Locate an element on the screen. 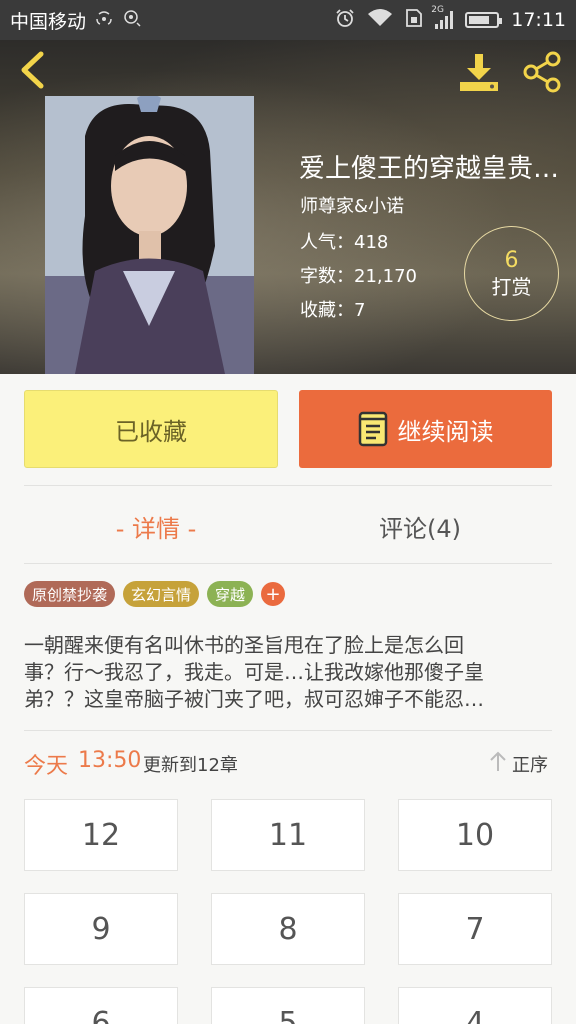  collected-label: 已收藏 is located at coordinates (151, 431).